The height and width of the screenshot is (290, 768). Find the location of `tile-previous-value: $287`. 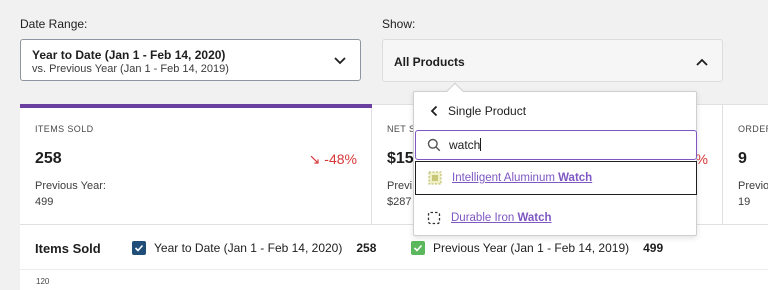

tile-previous-value: $287 is located at coordinates (399, 202).